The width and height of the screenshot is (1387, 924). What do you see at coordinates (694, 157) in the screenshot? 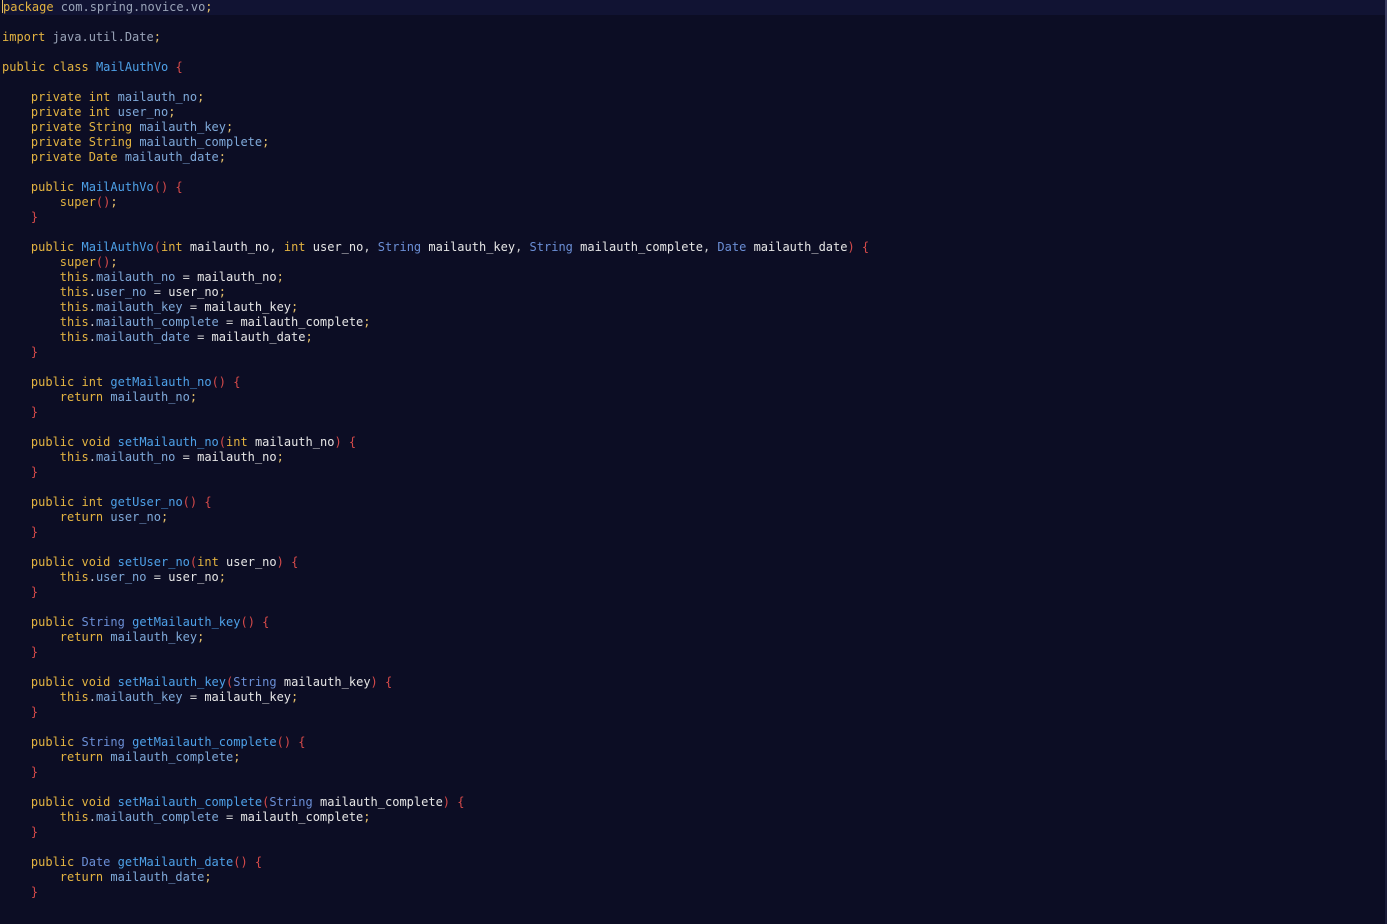
I see `code-line: private Date mailauth_date;` at bounding box center [694, 157].